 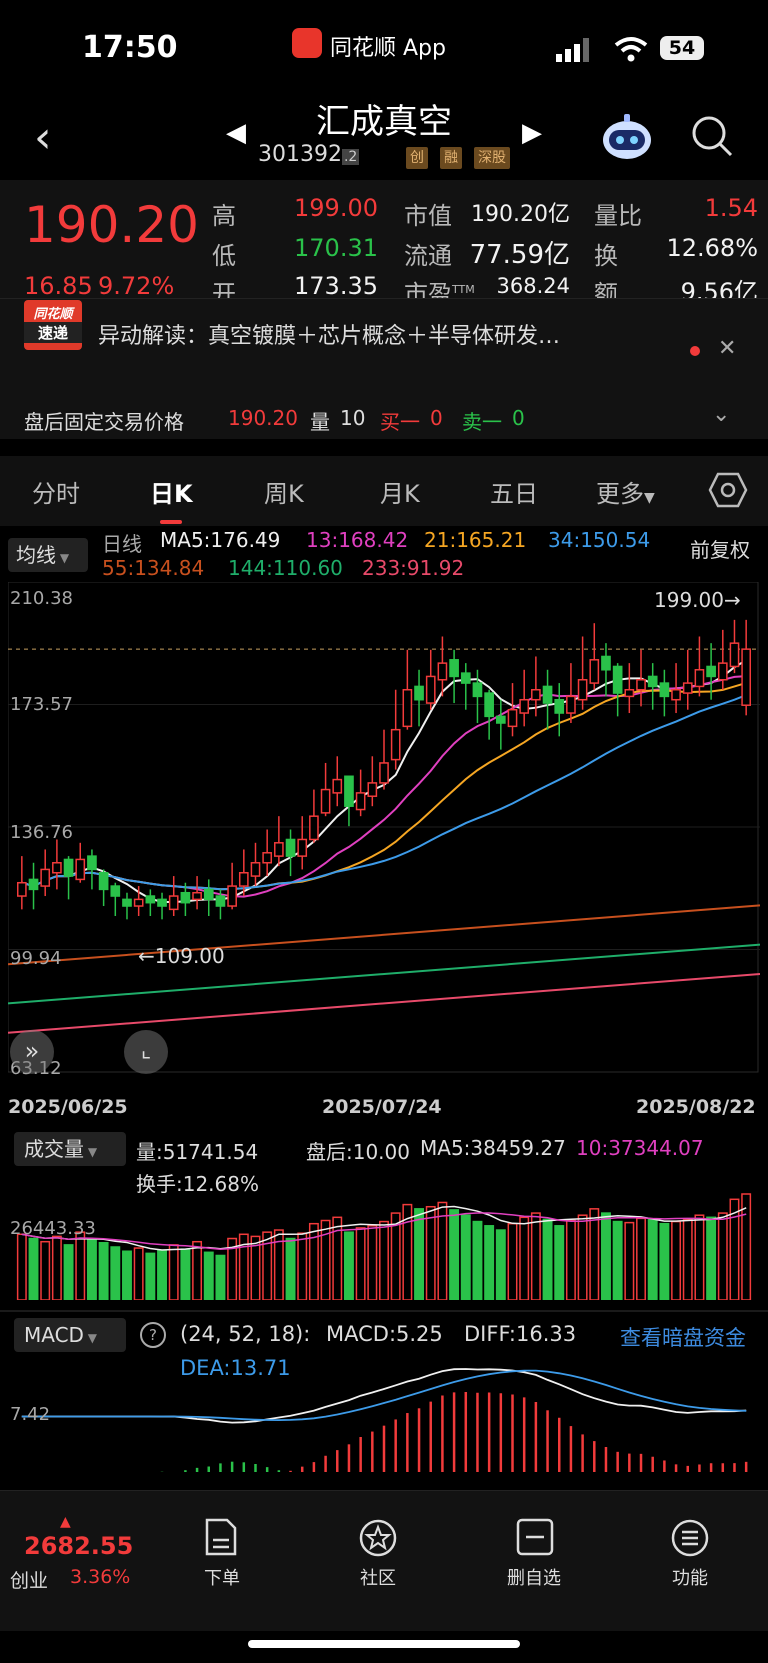 I want to click on high-annotation: 199.00→, so click(x=697, y=600).